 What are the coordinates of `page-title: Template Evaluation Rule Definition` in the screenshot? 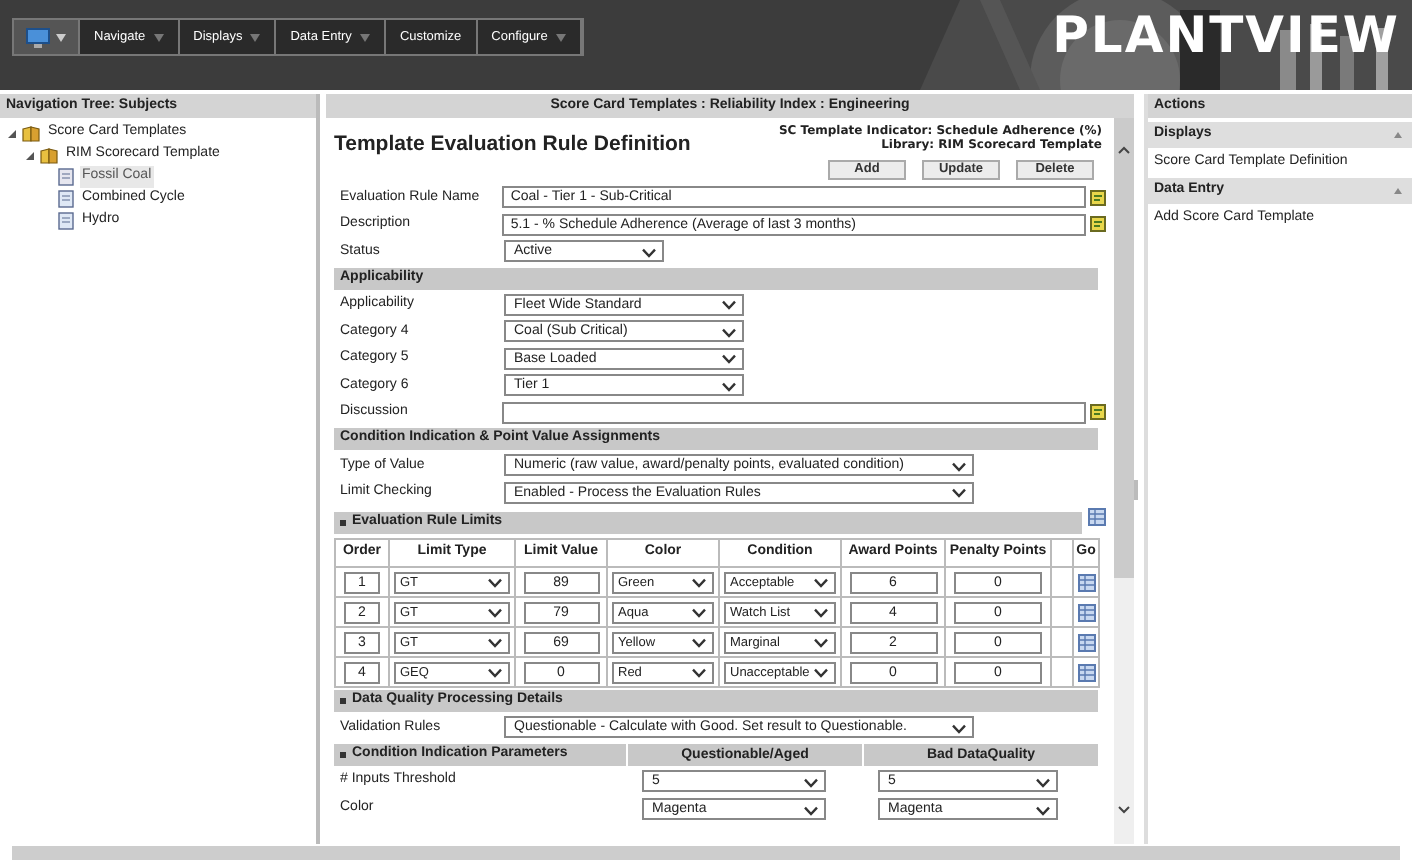 It's located at (512, 144).